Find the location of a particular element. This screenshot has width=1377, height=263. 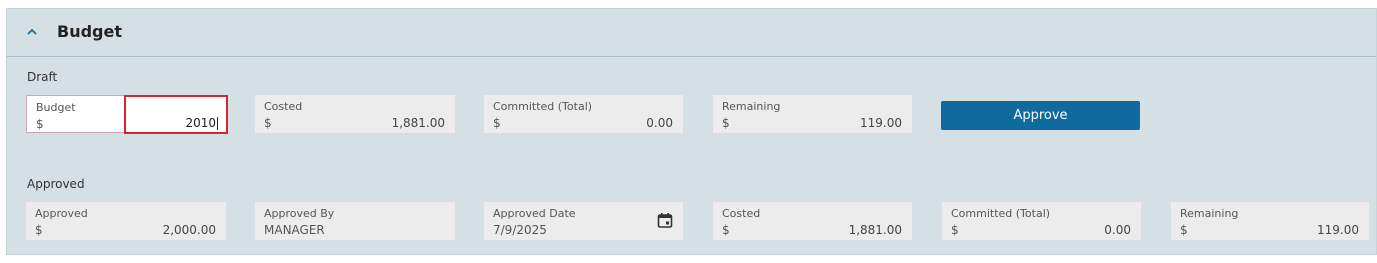

approved-by-label: Approved By is located at coordinates (299, 213).